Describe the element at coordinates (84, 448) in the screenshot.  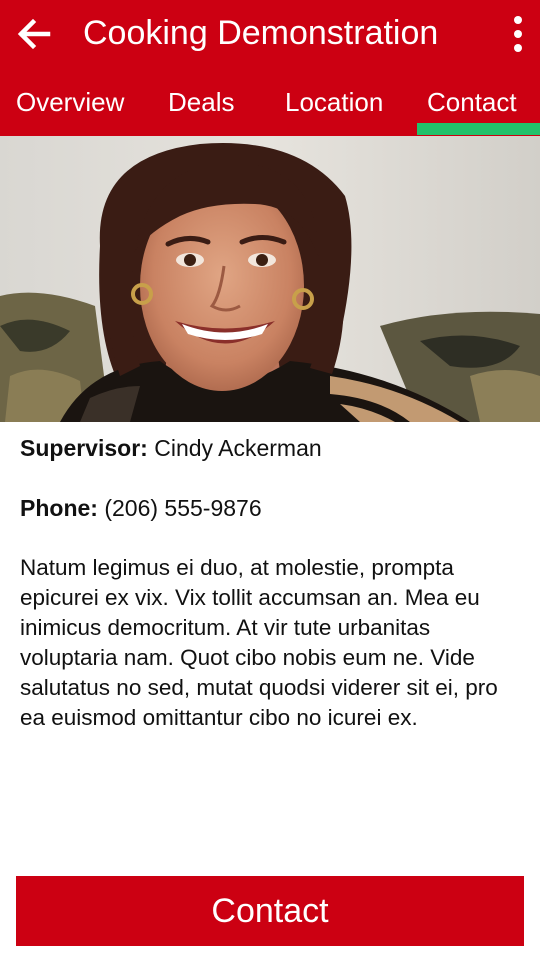
I see `supervisor-label: Supervisor:` at that location.